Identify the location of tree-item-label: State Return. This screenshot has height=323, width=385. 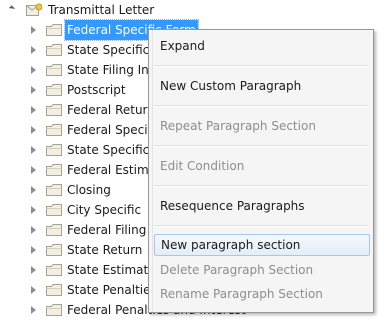
(105, 250).